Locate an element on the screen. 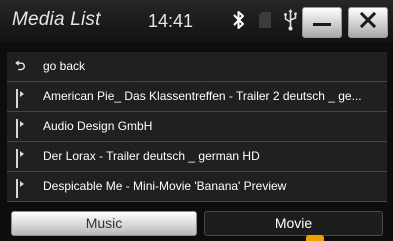 The image size is (393, 241). minimize-icon is located at coordinates (322, 22).